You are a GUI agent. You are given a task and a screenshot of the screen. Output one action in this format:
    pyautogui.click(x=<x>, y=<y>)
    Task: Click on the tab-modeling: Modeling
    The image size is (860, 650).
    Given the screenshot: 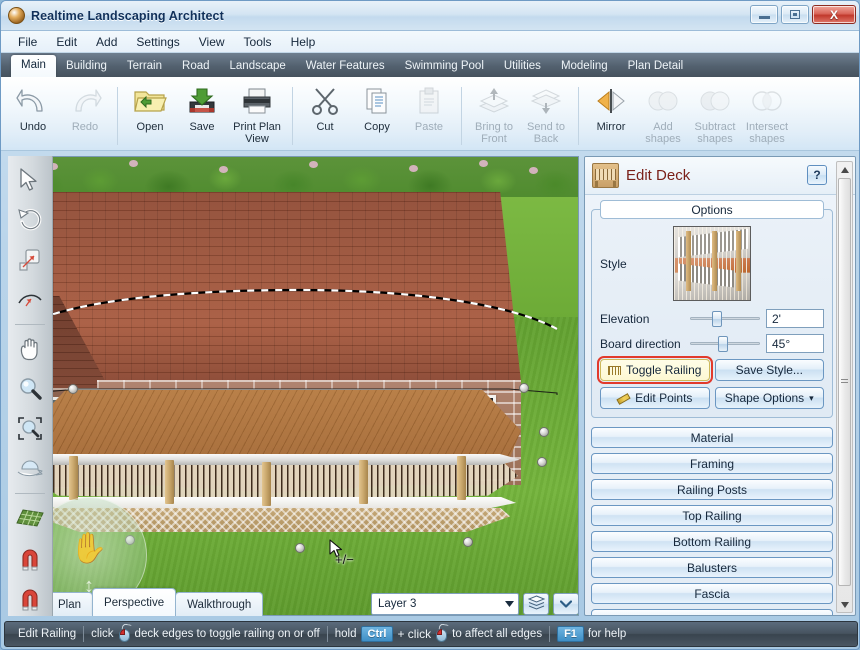 What is the action you would take?
    pyautogui.click(x=584, y=66)
    